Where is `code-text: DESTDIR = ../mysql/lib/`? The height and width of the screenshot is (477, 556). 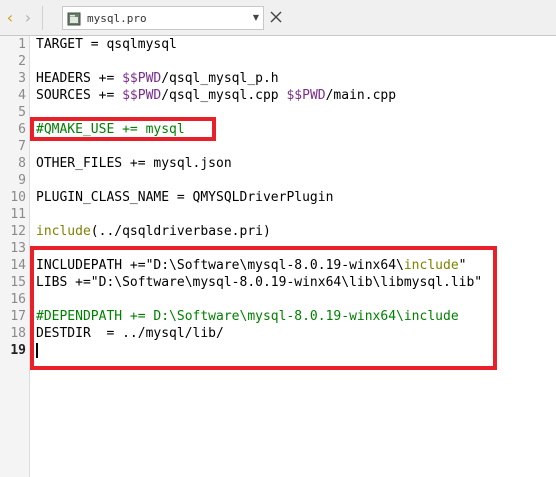 code-text: DESTDIR = ../mysql/lib/ is located at coordinates (130, 333).